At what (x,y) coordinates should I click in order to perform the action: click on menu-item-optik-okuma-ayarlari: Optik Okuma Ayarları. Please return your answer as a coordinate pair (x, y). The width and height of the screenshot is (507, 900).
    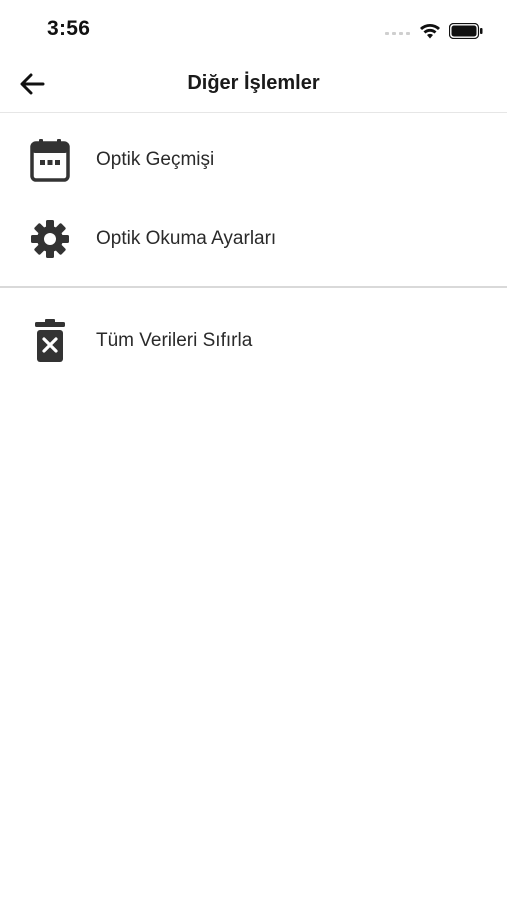
    Looking at the image, I should click on (253, 239).